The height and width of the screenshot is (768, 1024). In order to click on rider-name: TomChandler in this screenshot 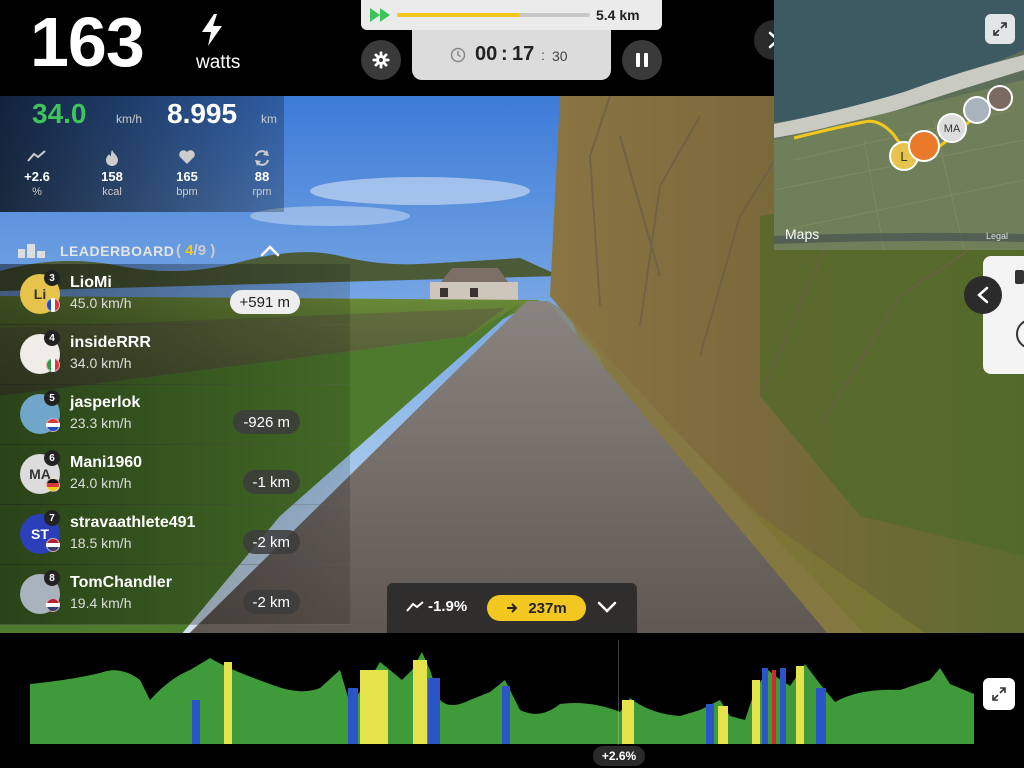, I will do `click(121, 582)`.